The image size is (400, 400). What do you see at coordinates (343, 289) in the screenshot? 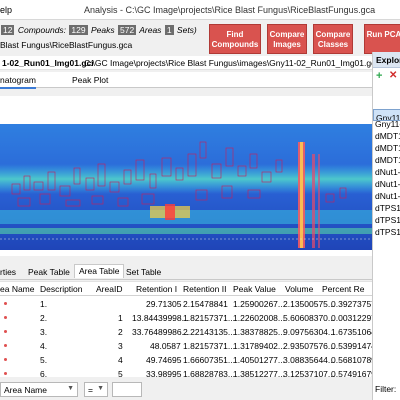
I see `col-percent-response: Percent Re` at bounding box center [343, 289].